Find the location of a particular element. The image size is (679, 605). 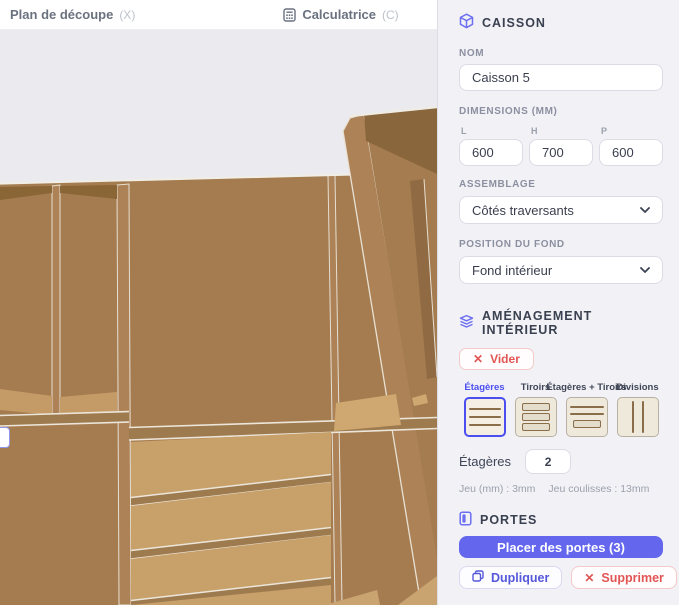

shelves-drawers-icon is located at coordinates (586, 417).